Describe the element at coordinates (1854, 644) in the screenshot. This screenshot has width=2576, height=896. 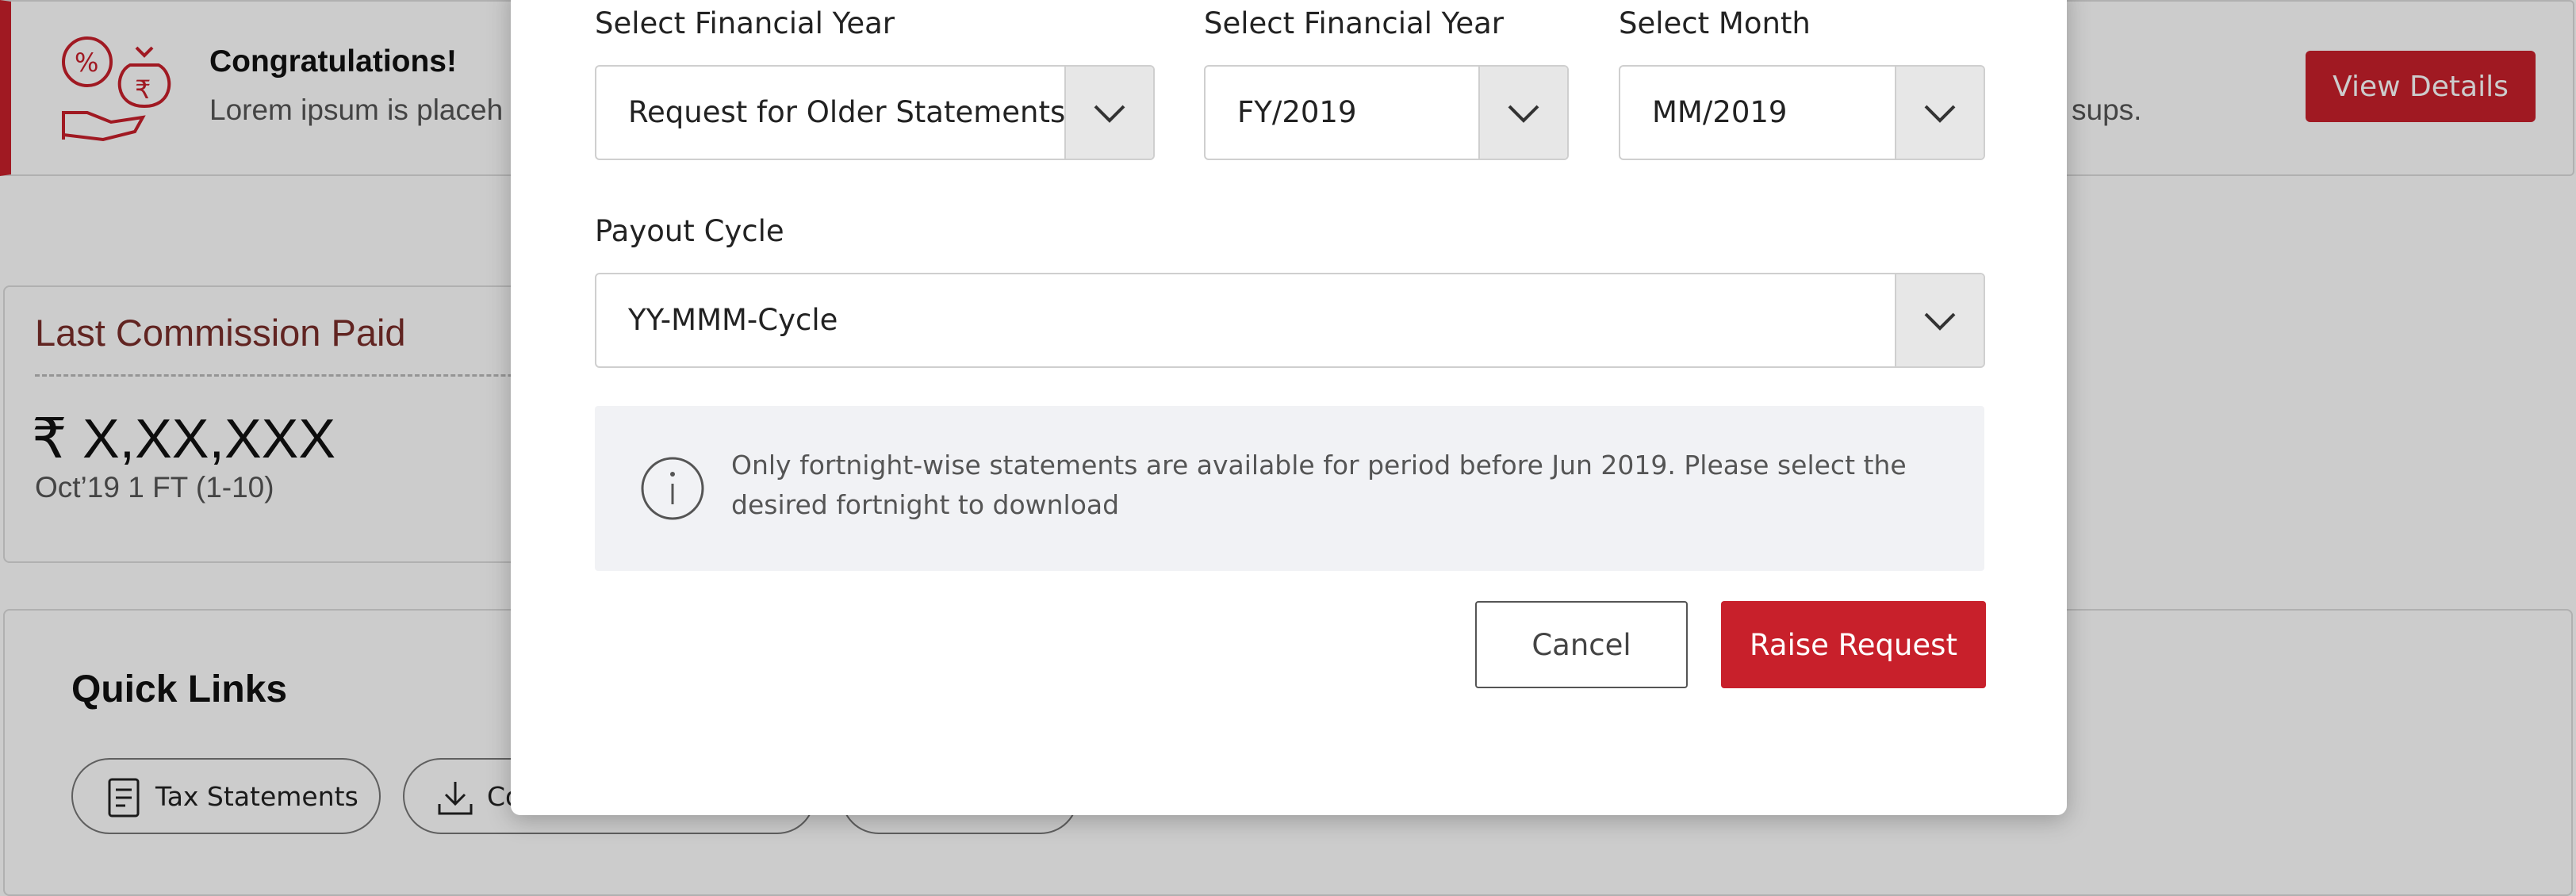
I see `raise-request-button: Raise Request` at that location.